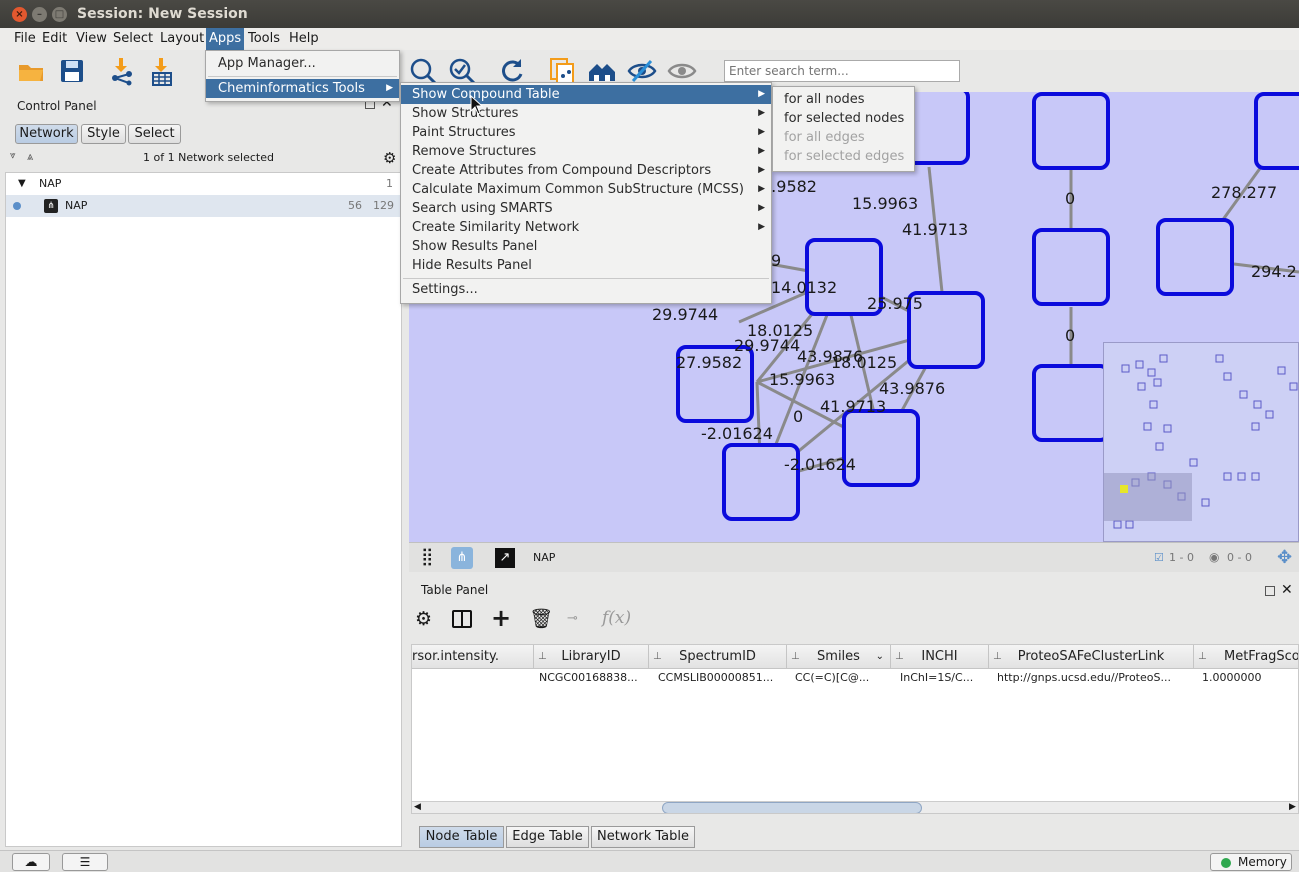 The height and width of the screenshot is (872, 1299). What do you see at coordinates (541, 618) in the screenshot?
I see `delete-column-icon: 🗑` at bounding box center [541, 618].